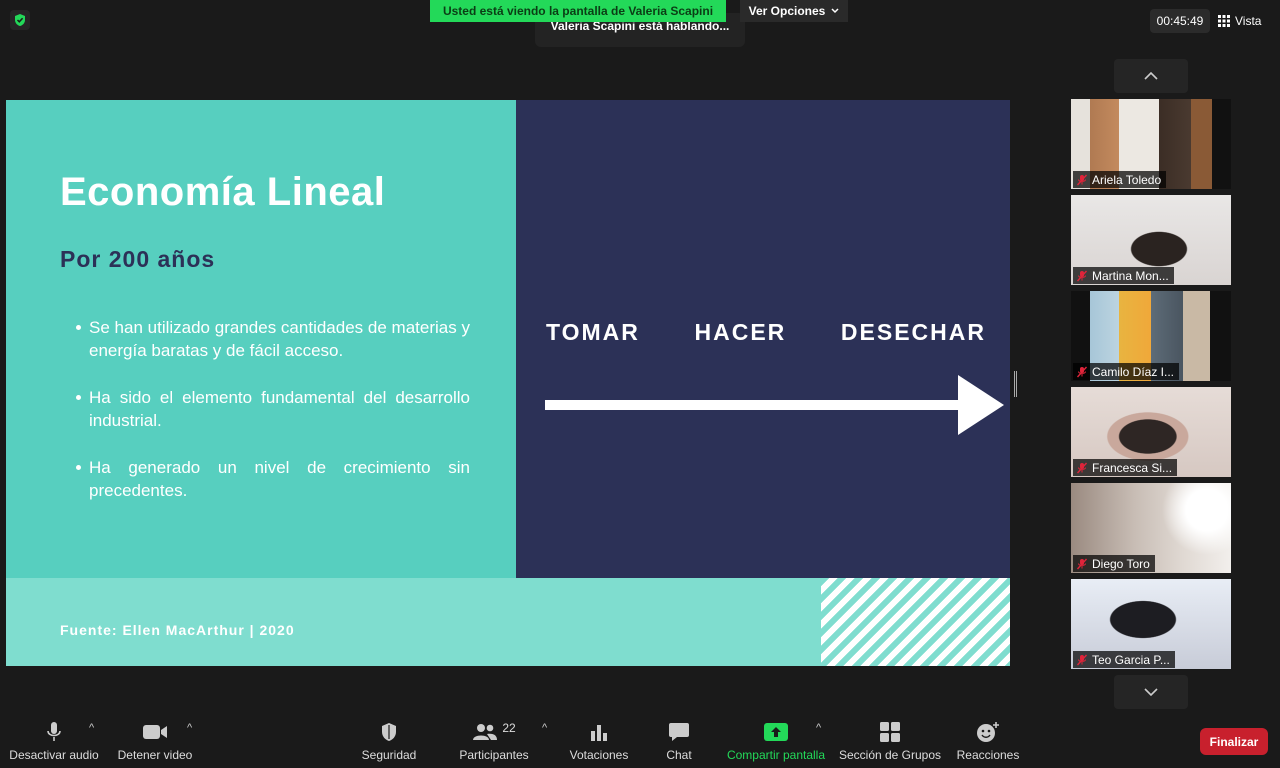  What do you see at coordinates (155, 742) in the screenshot?
I see `stop-video-button: Detener video` at bounding box center [155, 742].